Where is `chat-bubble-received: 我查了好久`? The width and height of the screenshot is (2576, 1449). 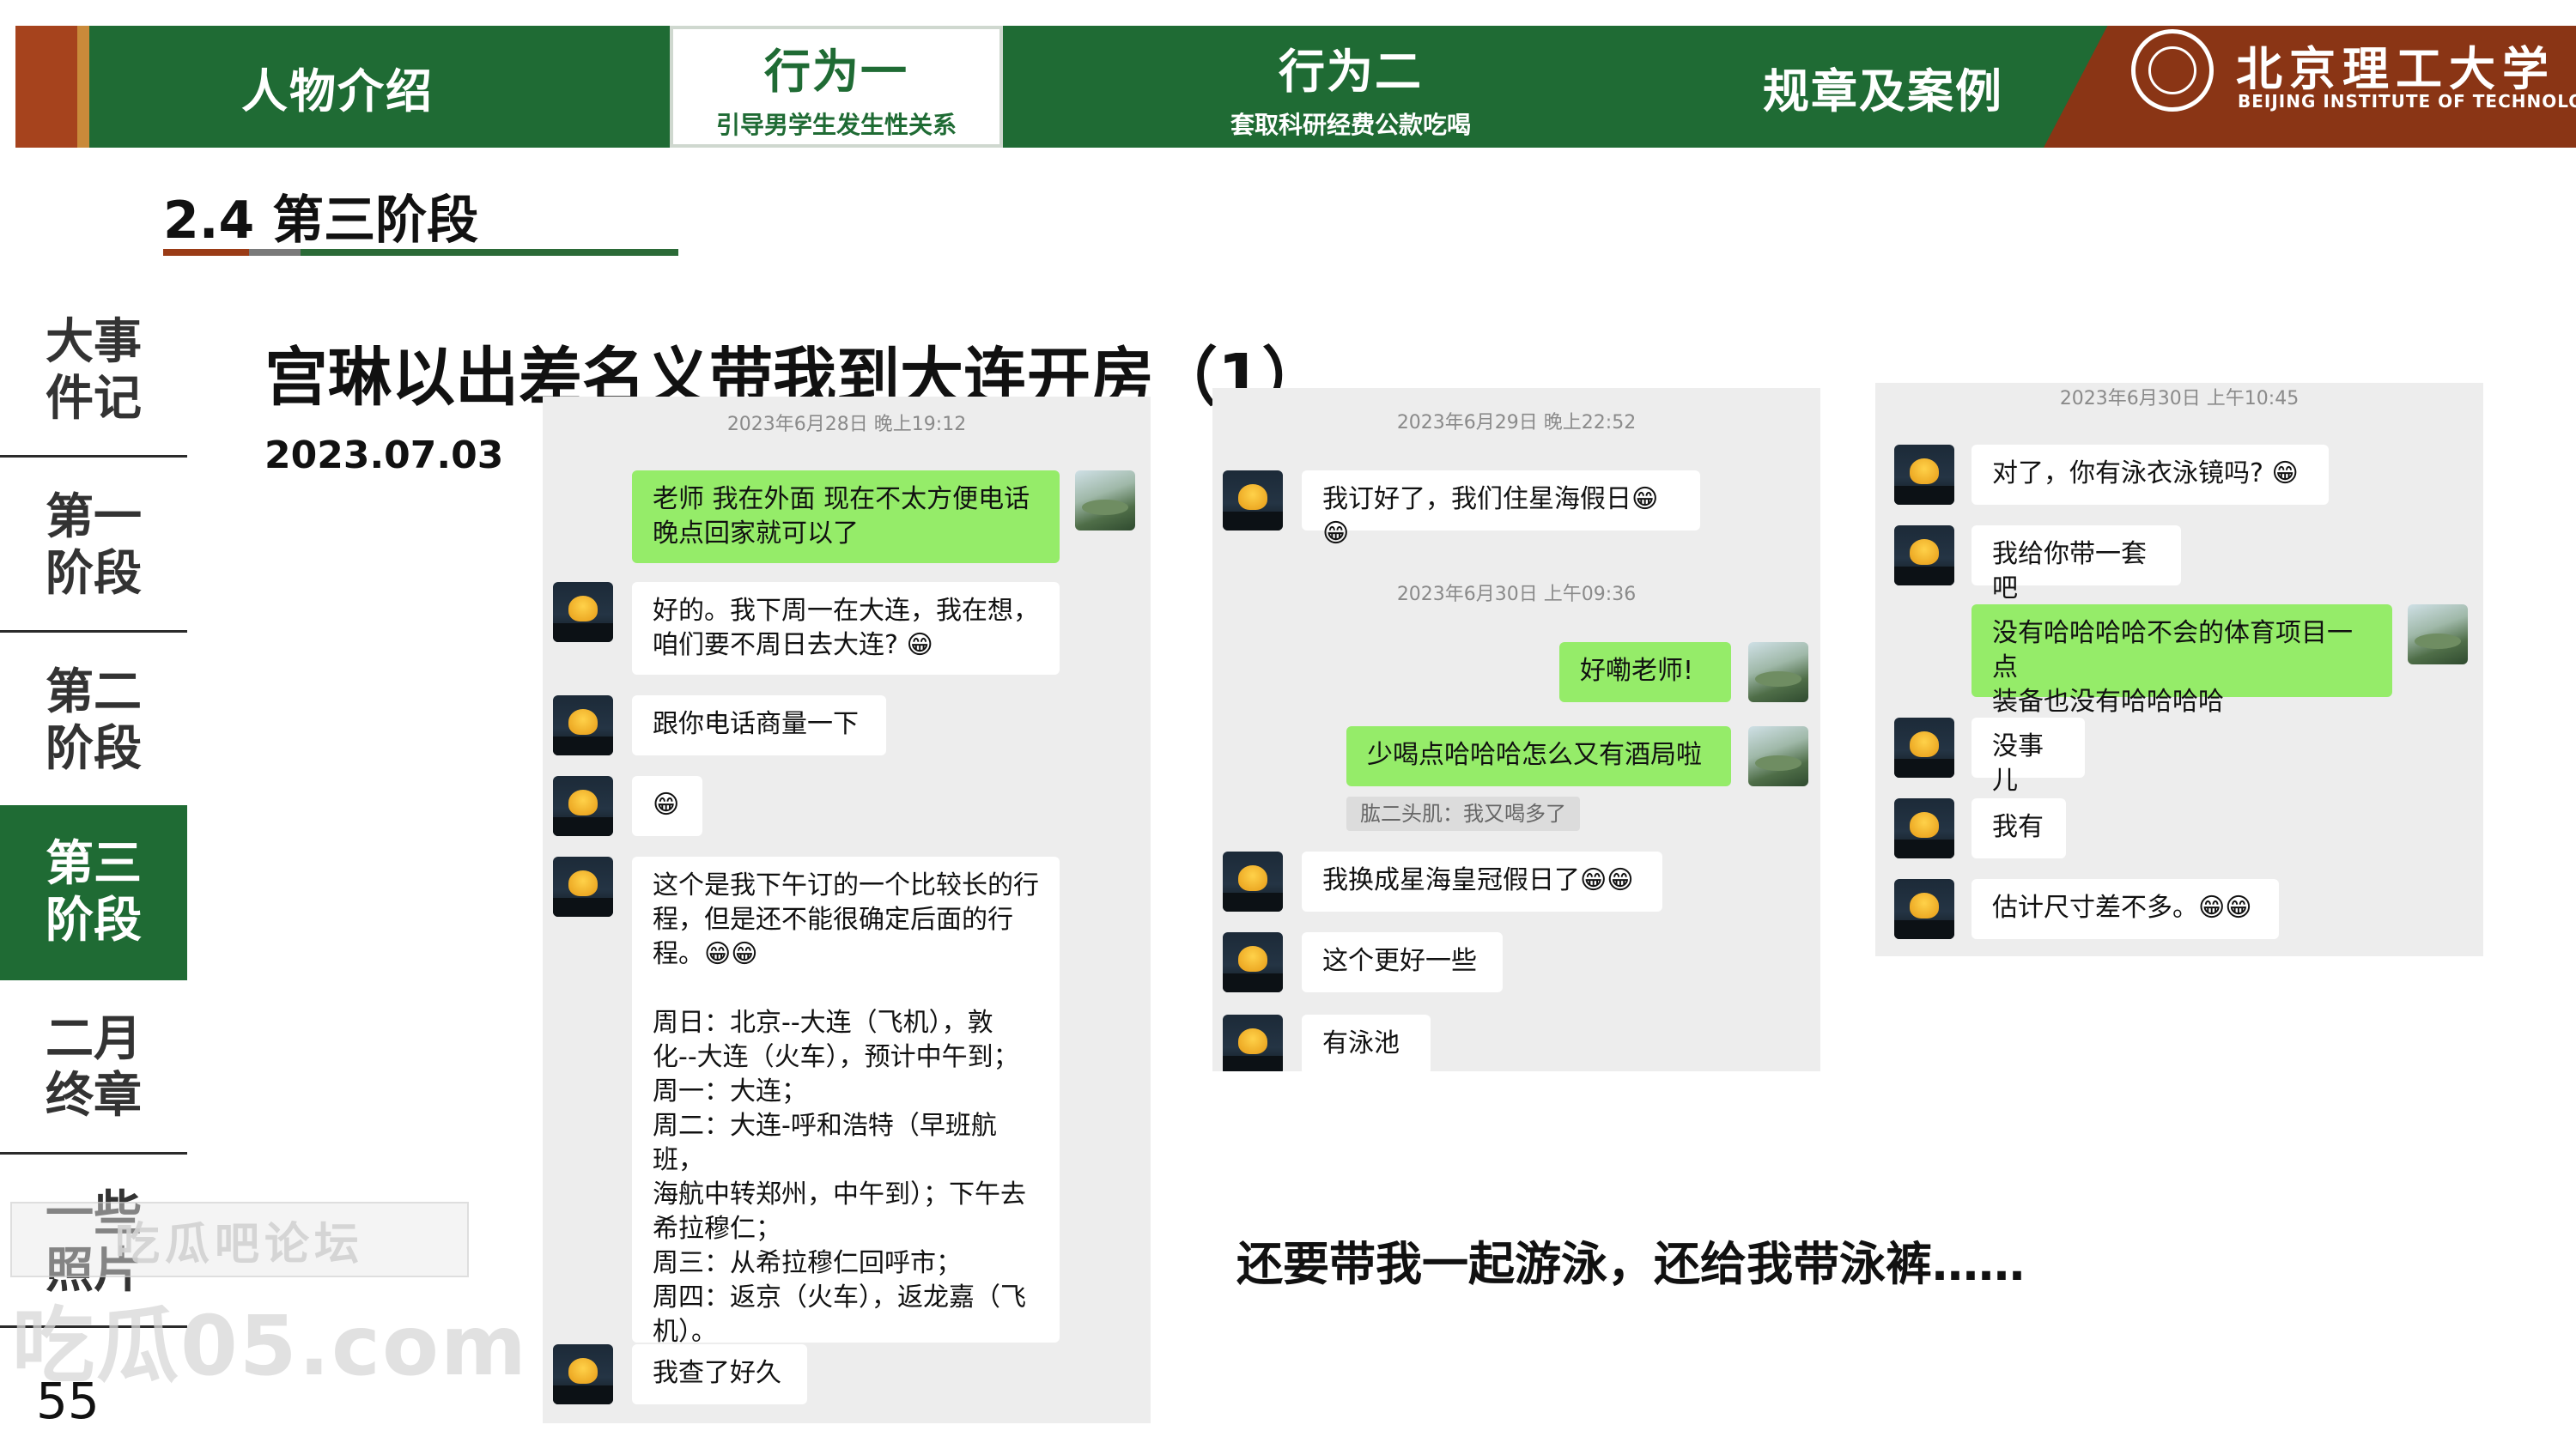 chat-bubble-received: 我查了好久 is located at coordinates (719, 1374).